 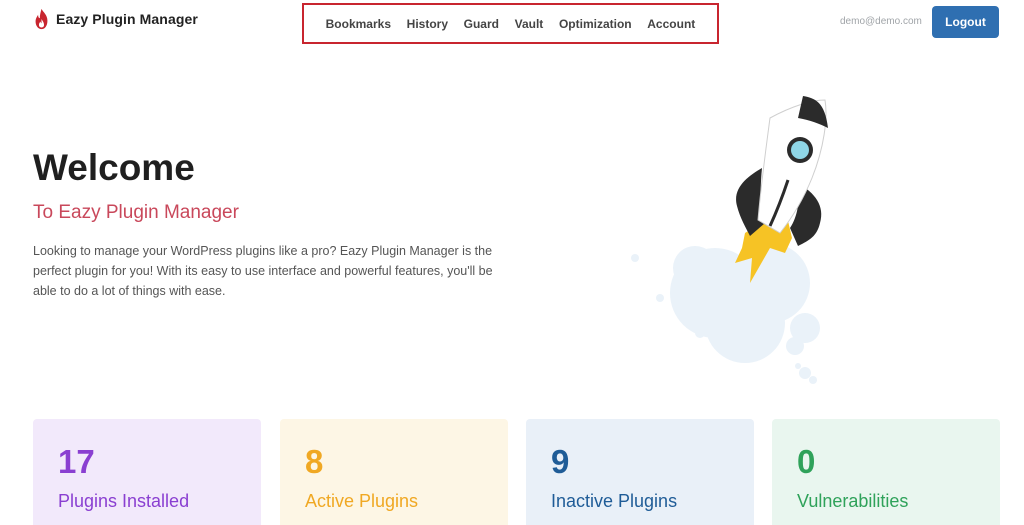 I want to click on stat-value: 9, so click(x=560, y=461).